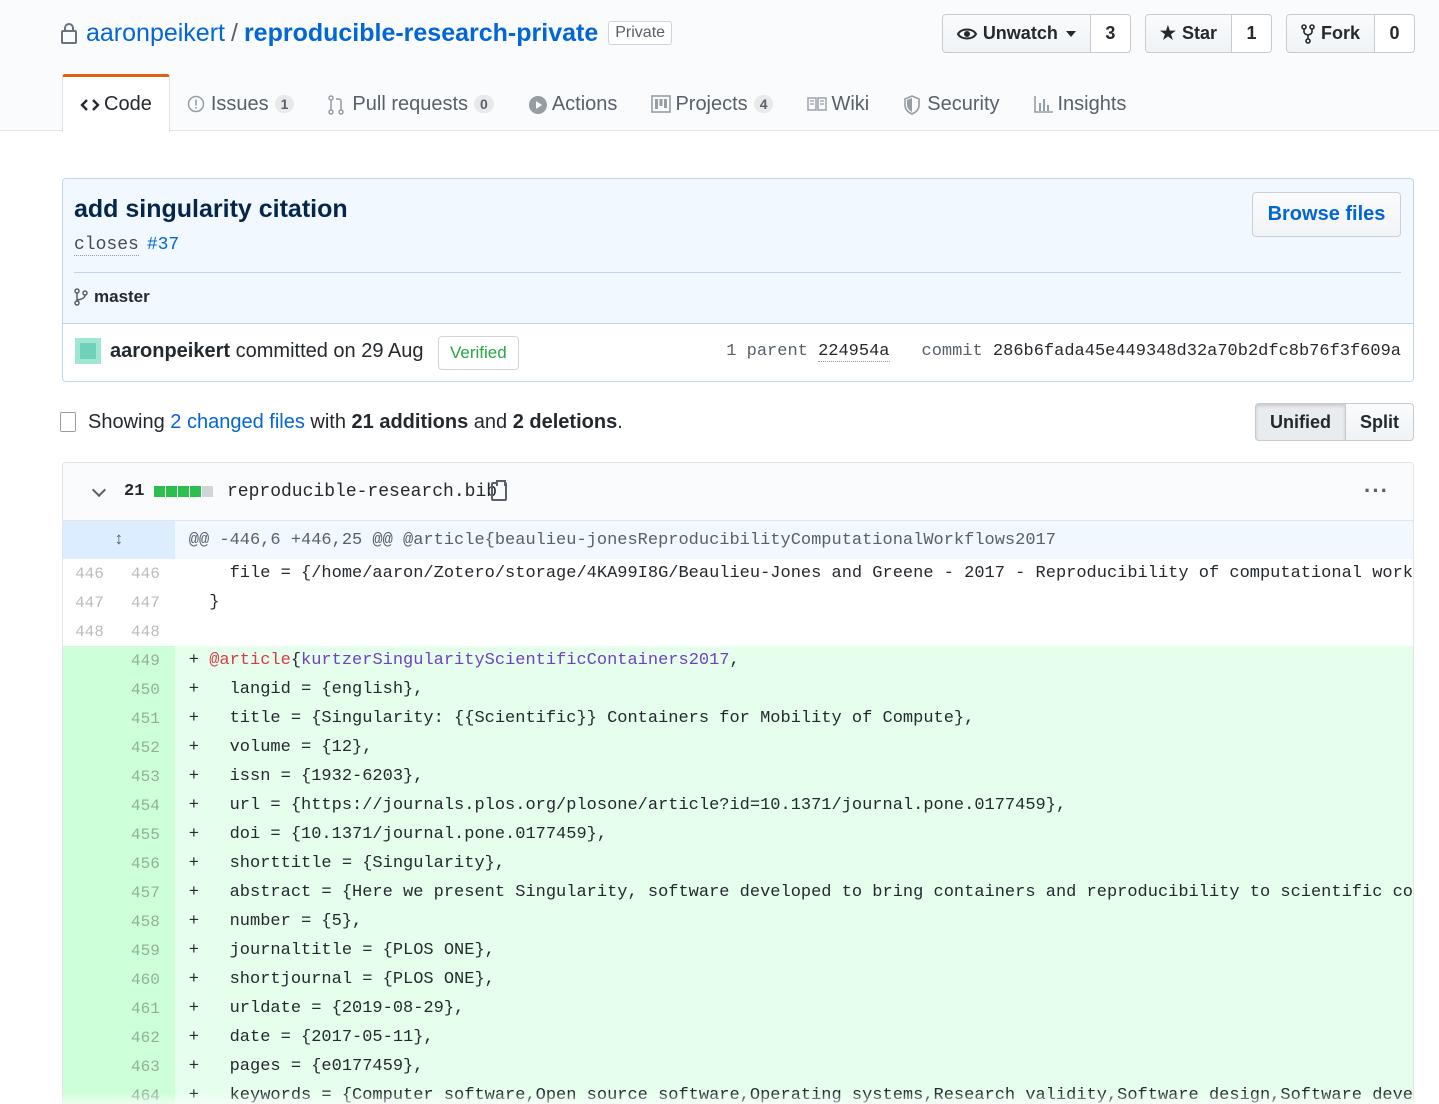 The image size is (1439, 1104). Describe the element at coordinates (499, 490) in the screenshot. I see `clippy-icon` at that location.